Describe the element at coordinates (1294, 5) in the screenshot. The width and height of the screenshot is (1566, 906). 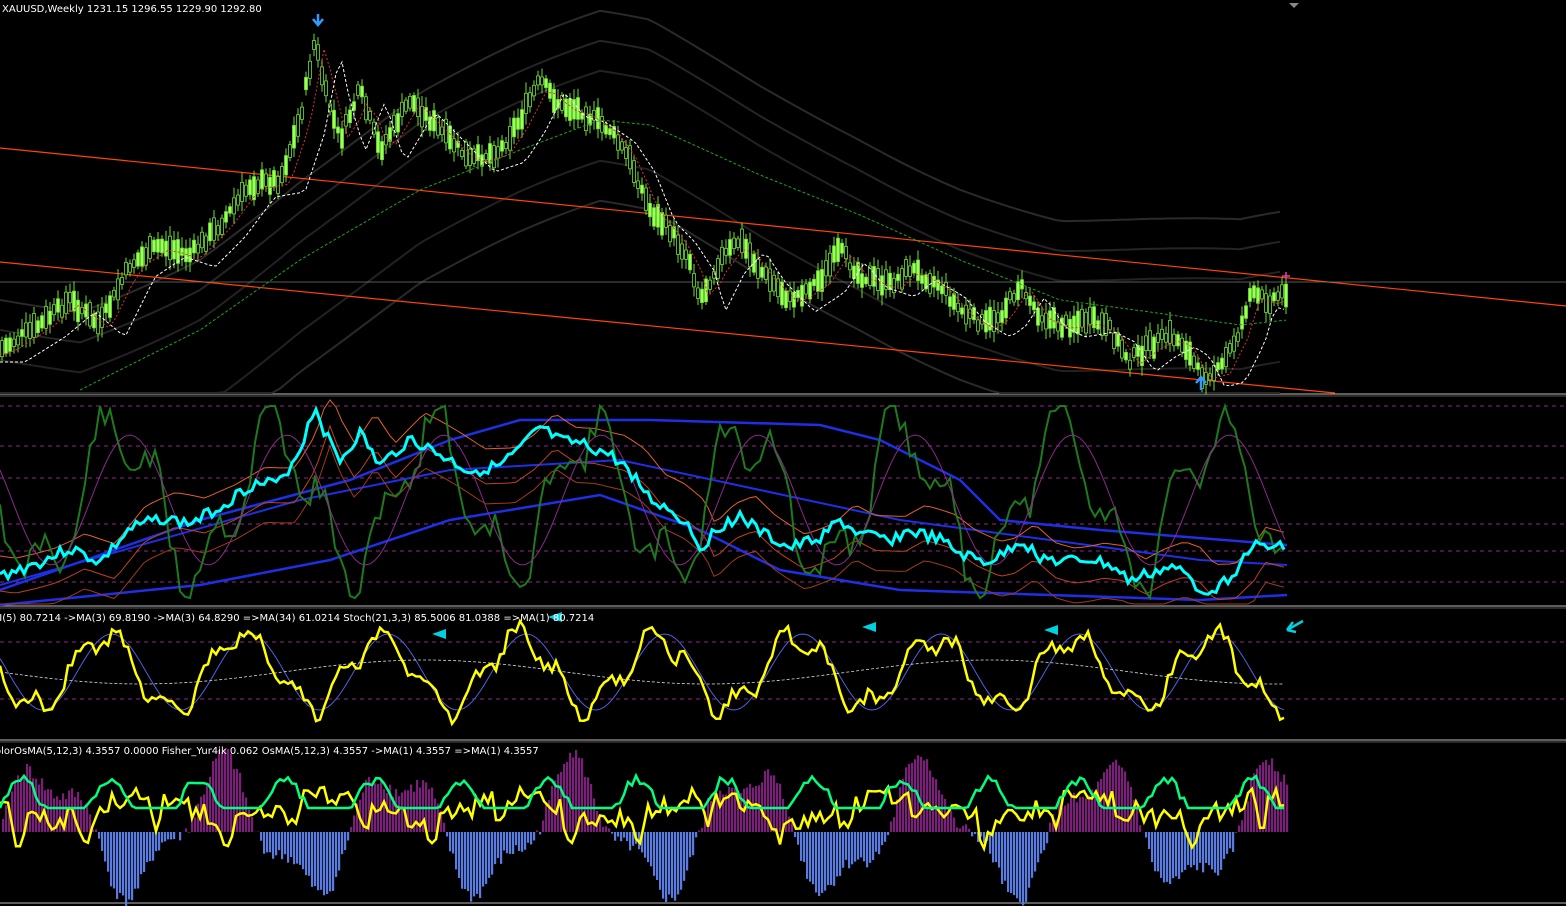
I see `shift-marker-icon` at that location.